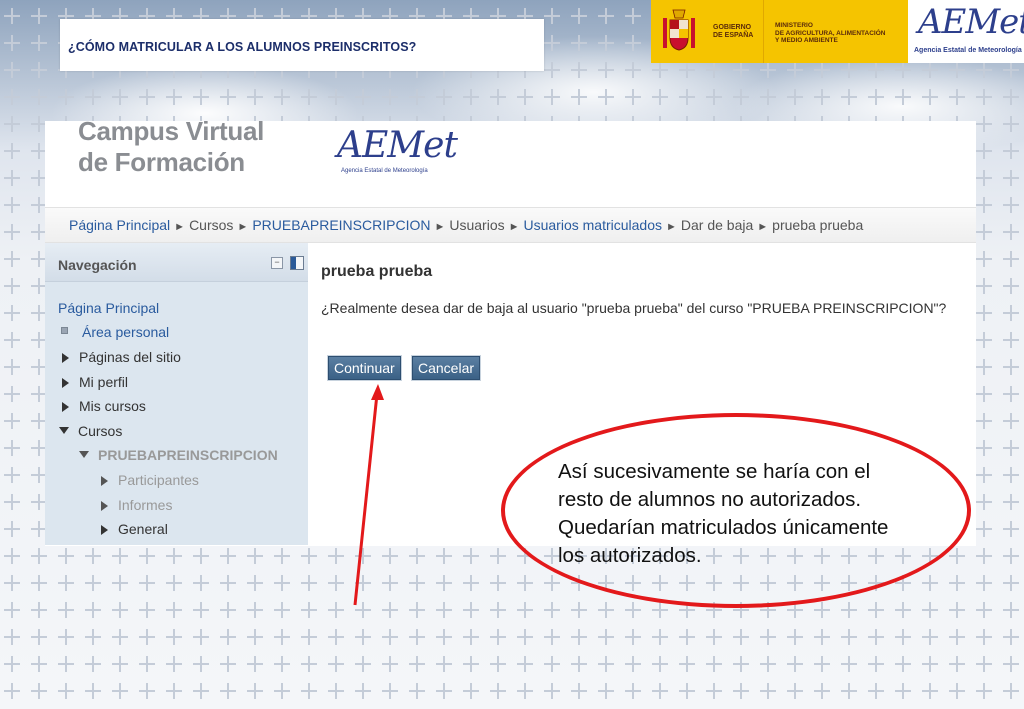  I want to click on page-heading: prueba prueba, so click(377, 271).